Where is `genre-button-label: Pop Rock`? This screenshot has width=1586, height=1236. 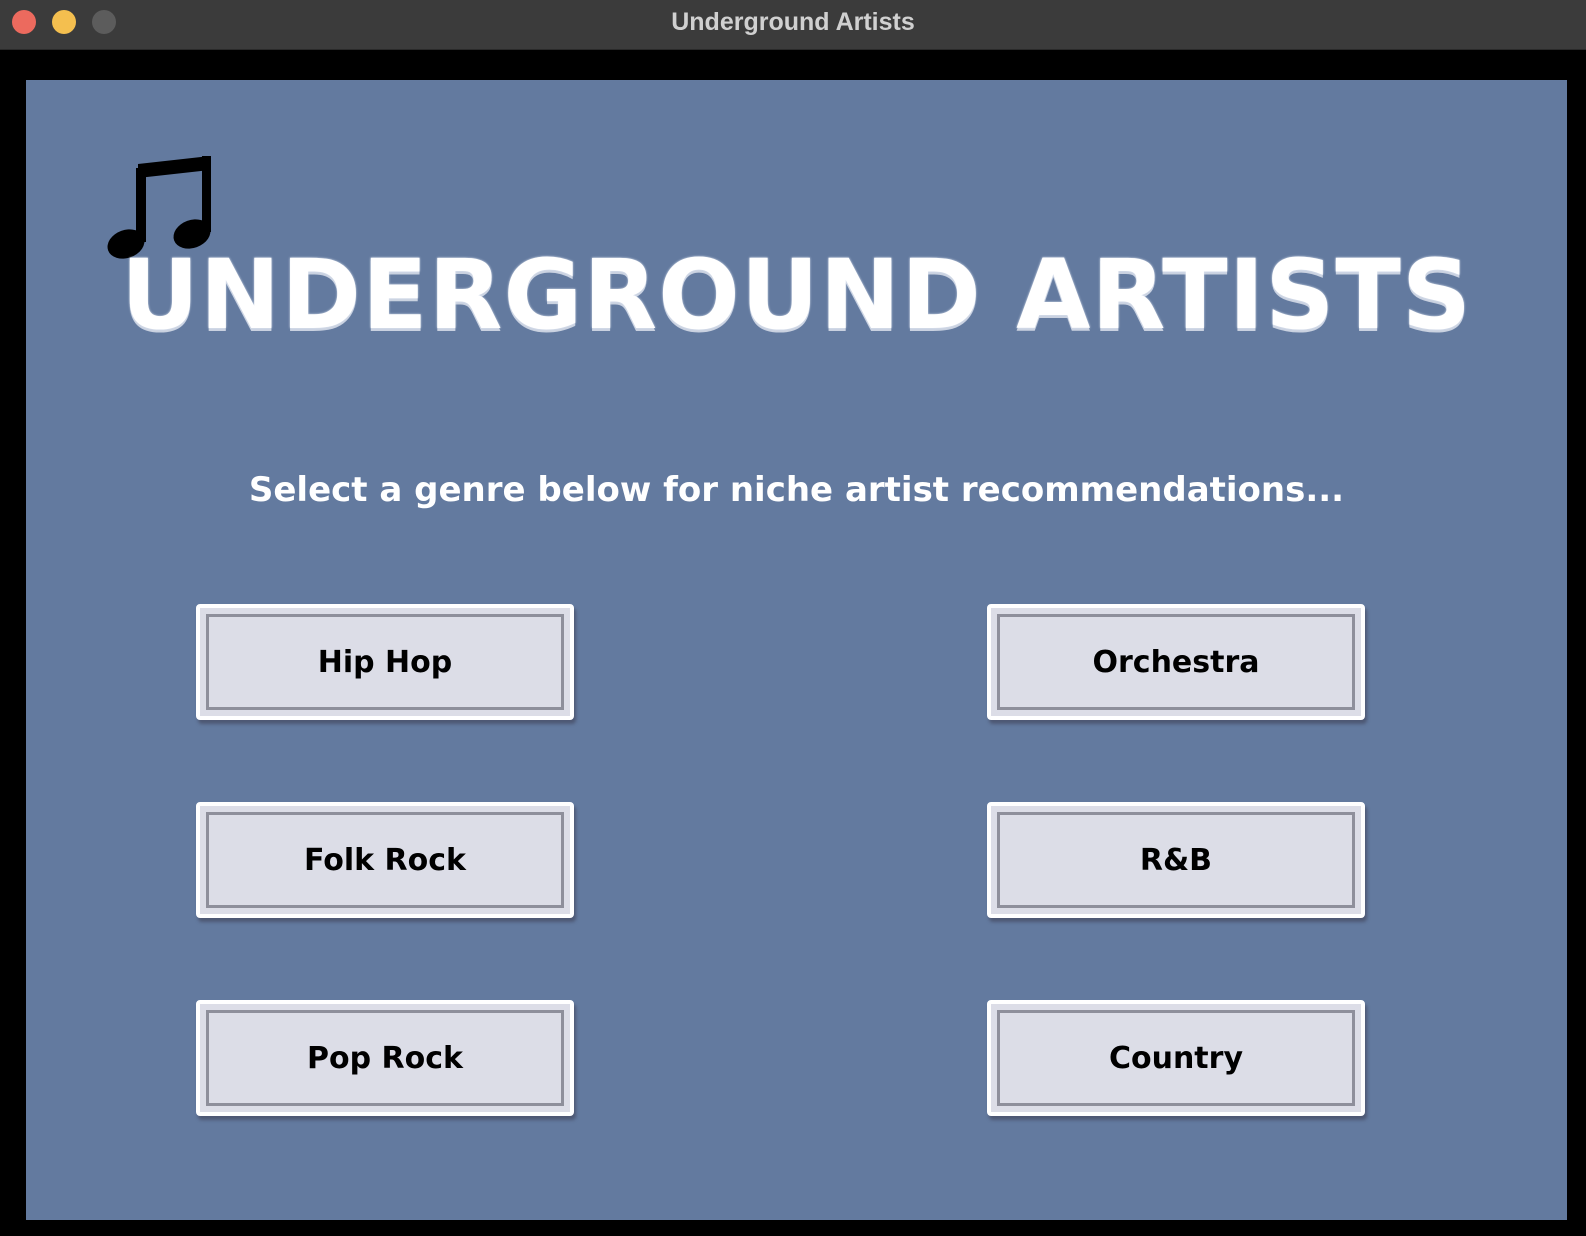
genre-button-label: Pop Rock is located at coordinates (385, 1058).